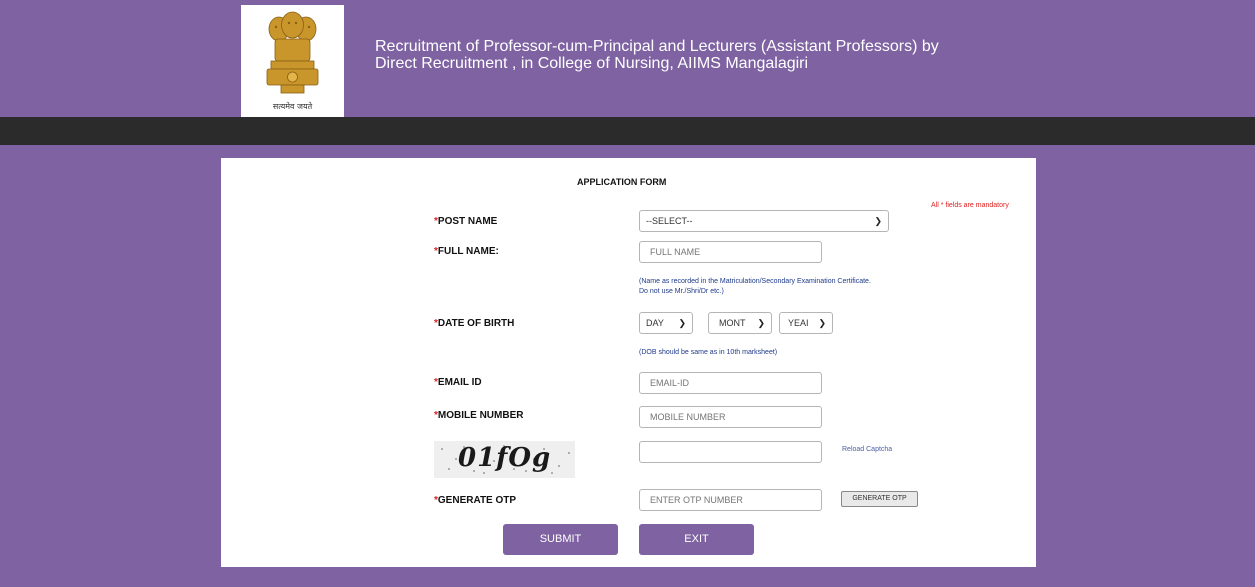  What do you see at coordinates (730, 452) in the screenshot?
I see `captcha-input` at bounding box center [730, 452].